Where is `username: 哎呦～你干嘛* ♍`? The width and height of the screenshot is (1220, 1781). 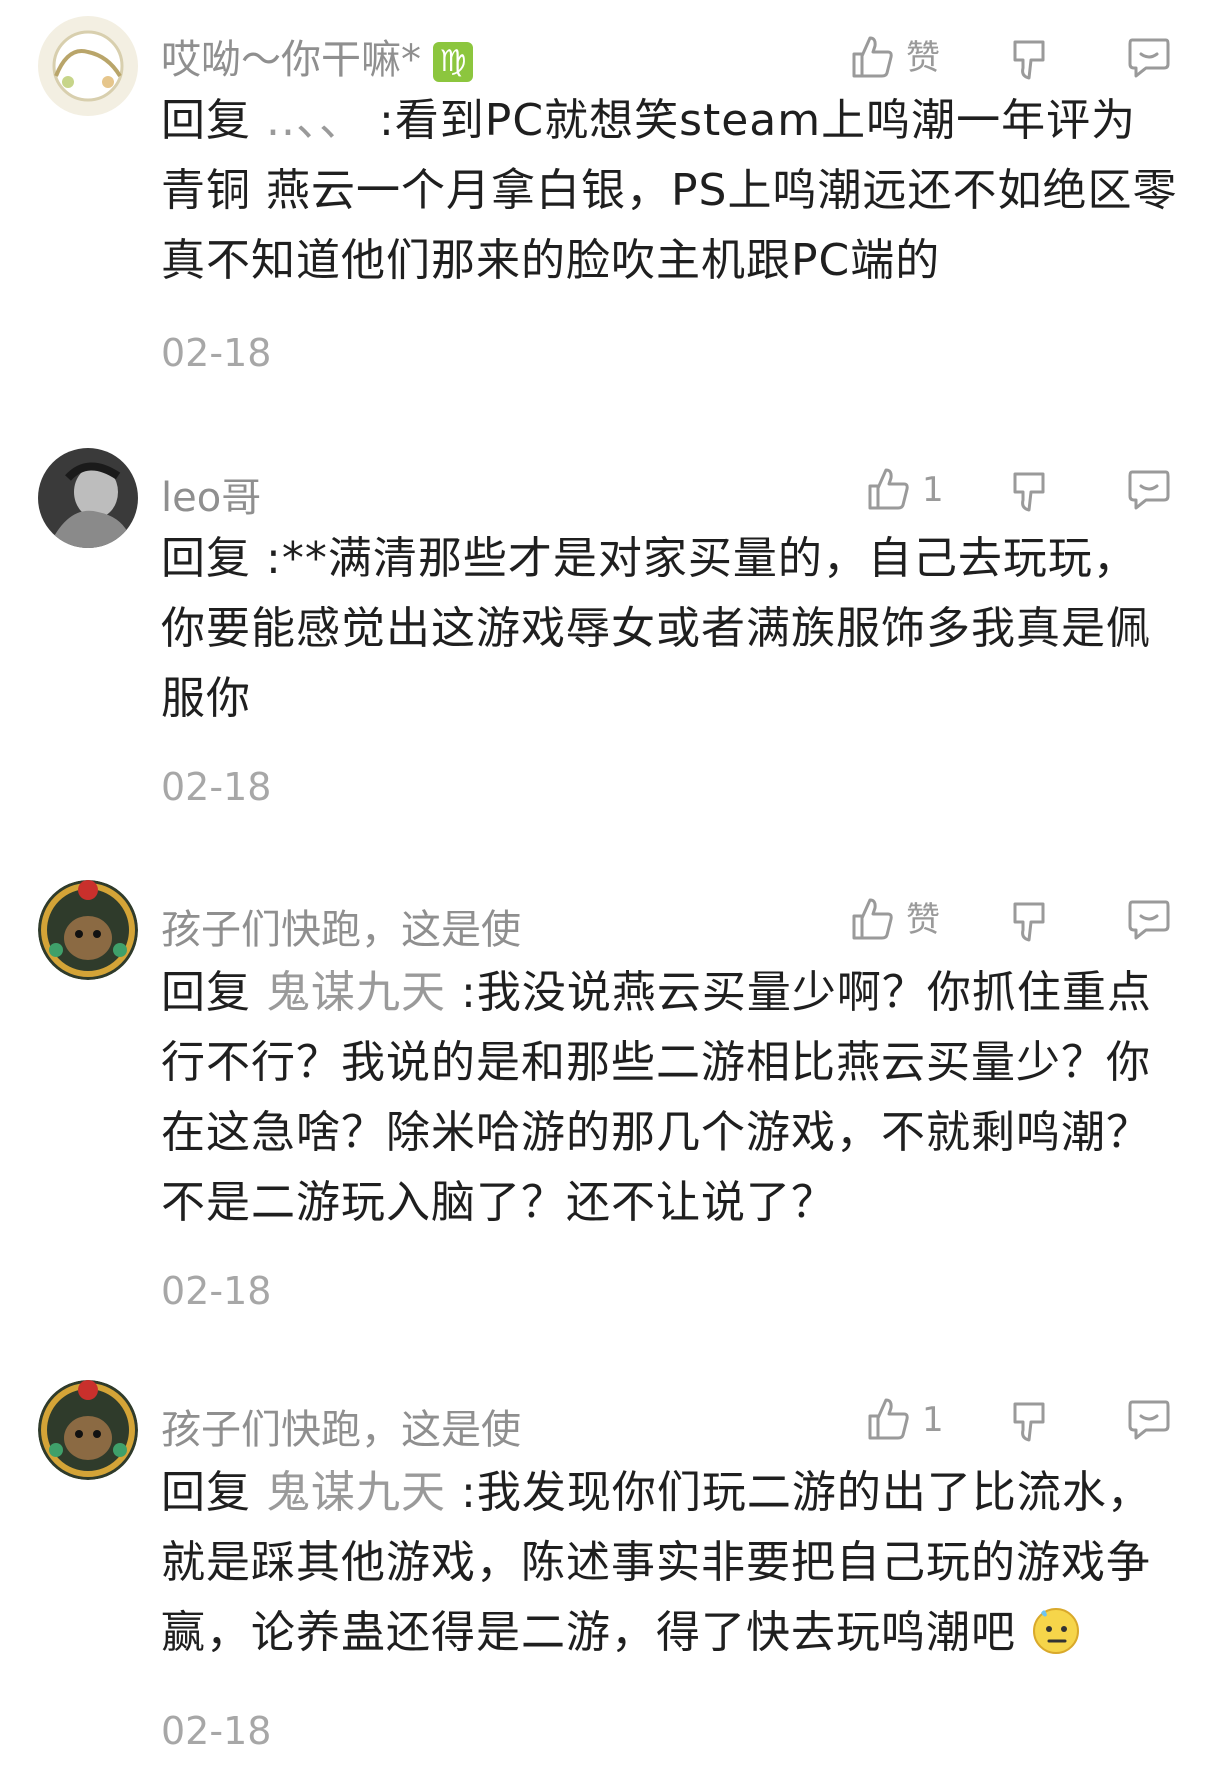 username: 哎呦～你干嘛* ♍ is located at coordinates (317, 60).